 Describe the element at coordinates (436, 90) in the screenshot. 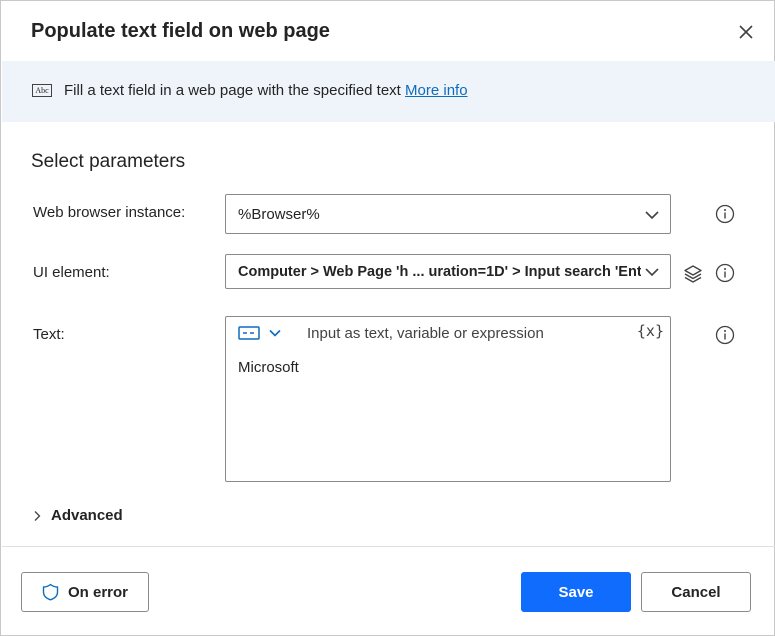

I see `more-info-link: More info` at that location.